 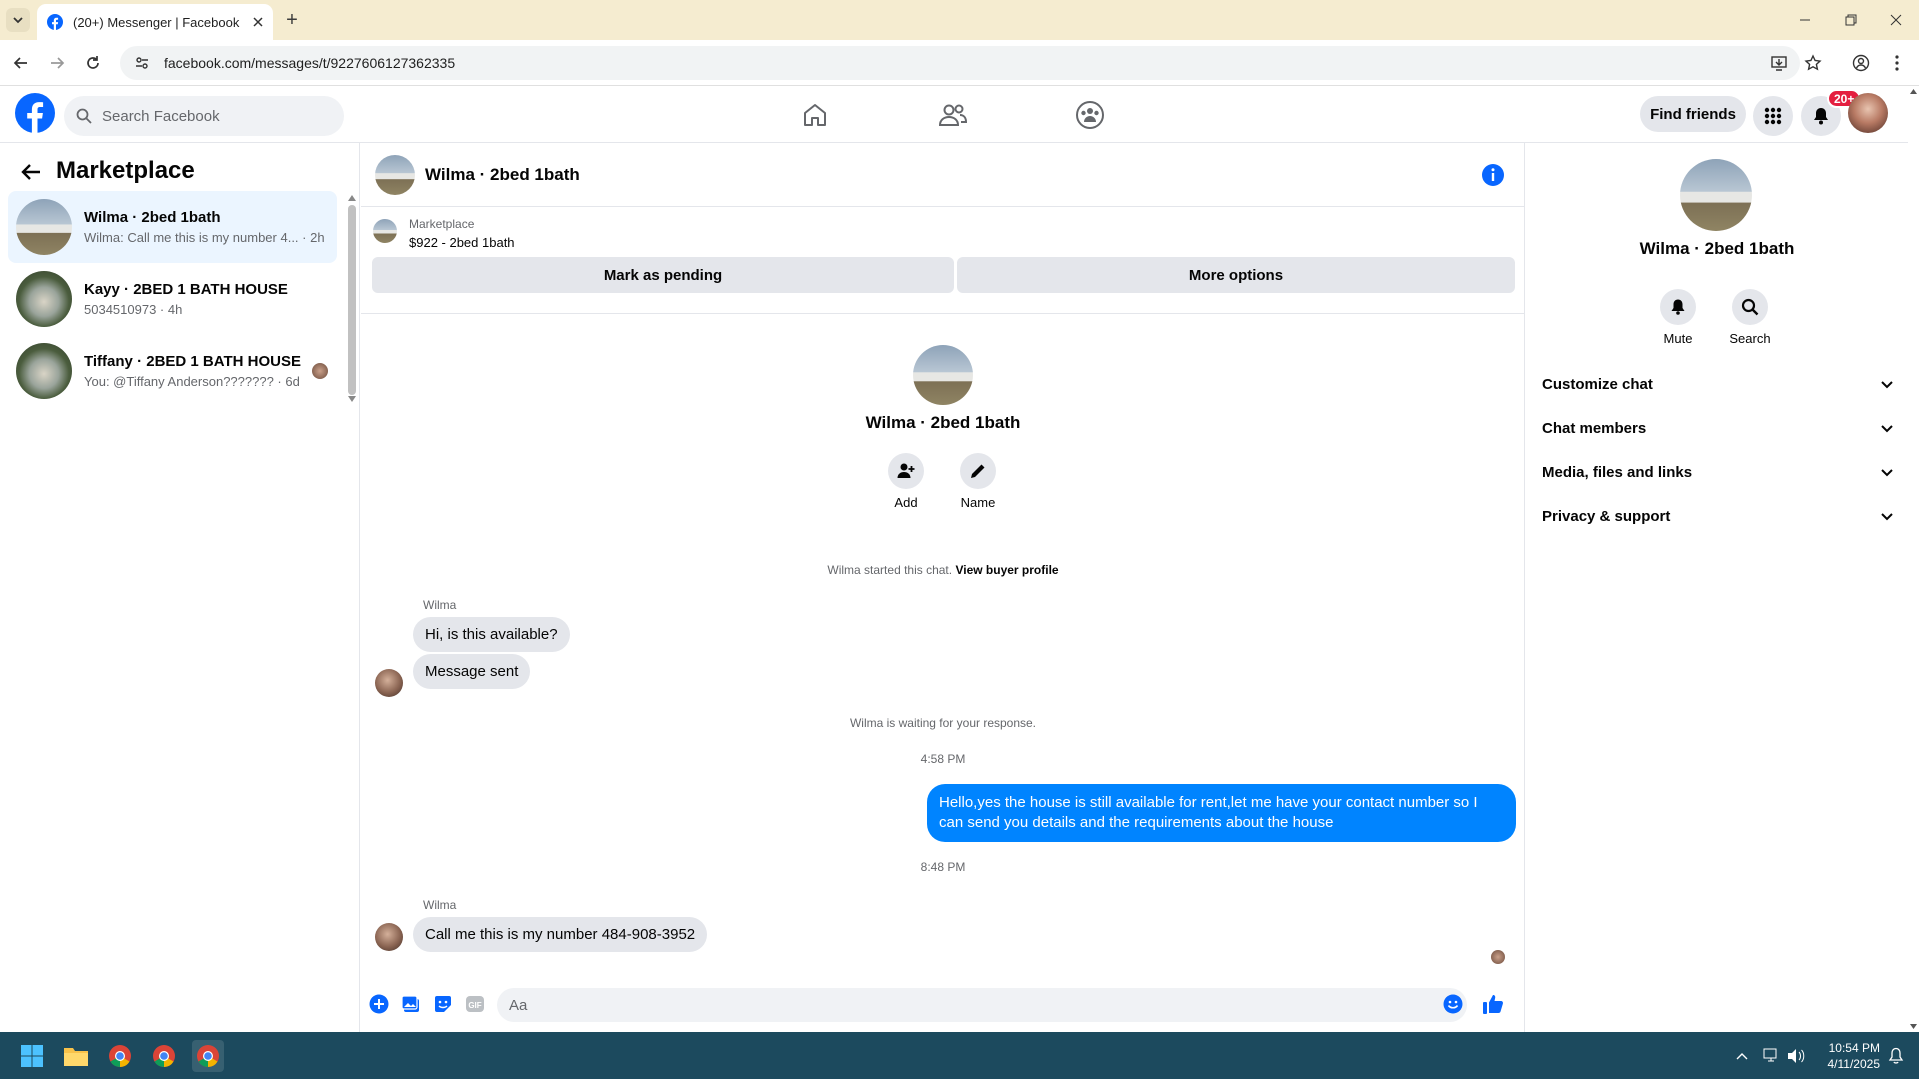 What do you see at coordinates (1896, 1056) in the screenshot?
I see `notification-center-button` at bounding box center [1896, 1056].